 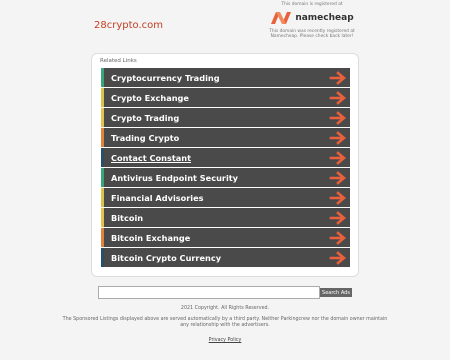 I want to click on search-bar: Search Ads, so click(x=225, y=292).